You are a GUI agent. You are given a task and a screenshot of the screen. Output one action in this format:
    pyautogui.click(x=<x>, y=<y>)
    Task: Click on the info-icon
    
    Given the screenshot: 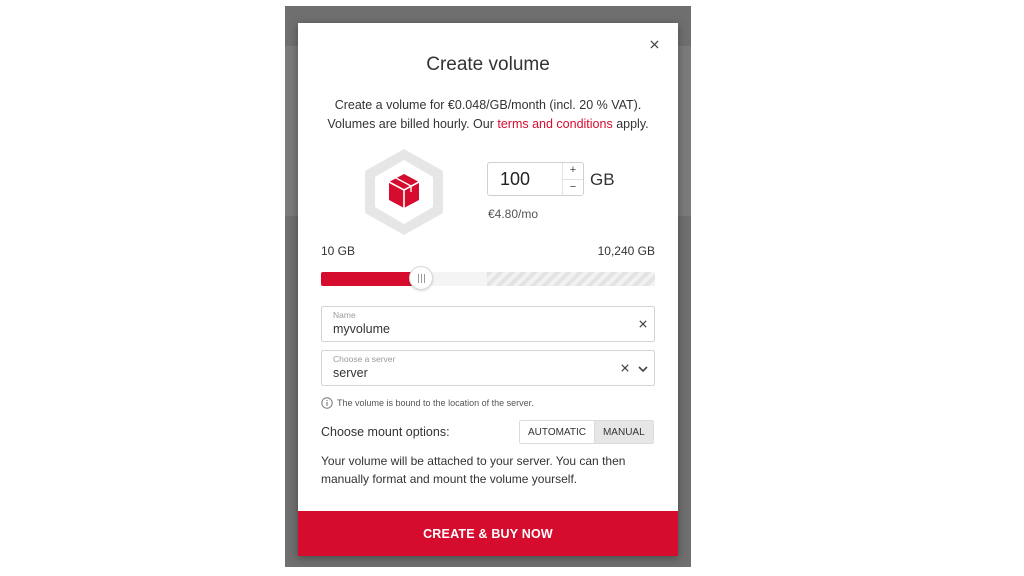 What is the action you would take?
    pyautogui.click(x=327, y=403)
    